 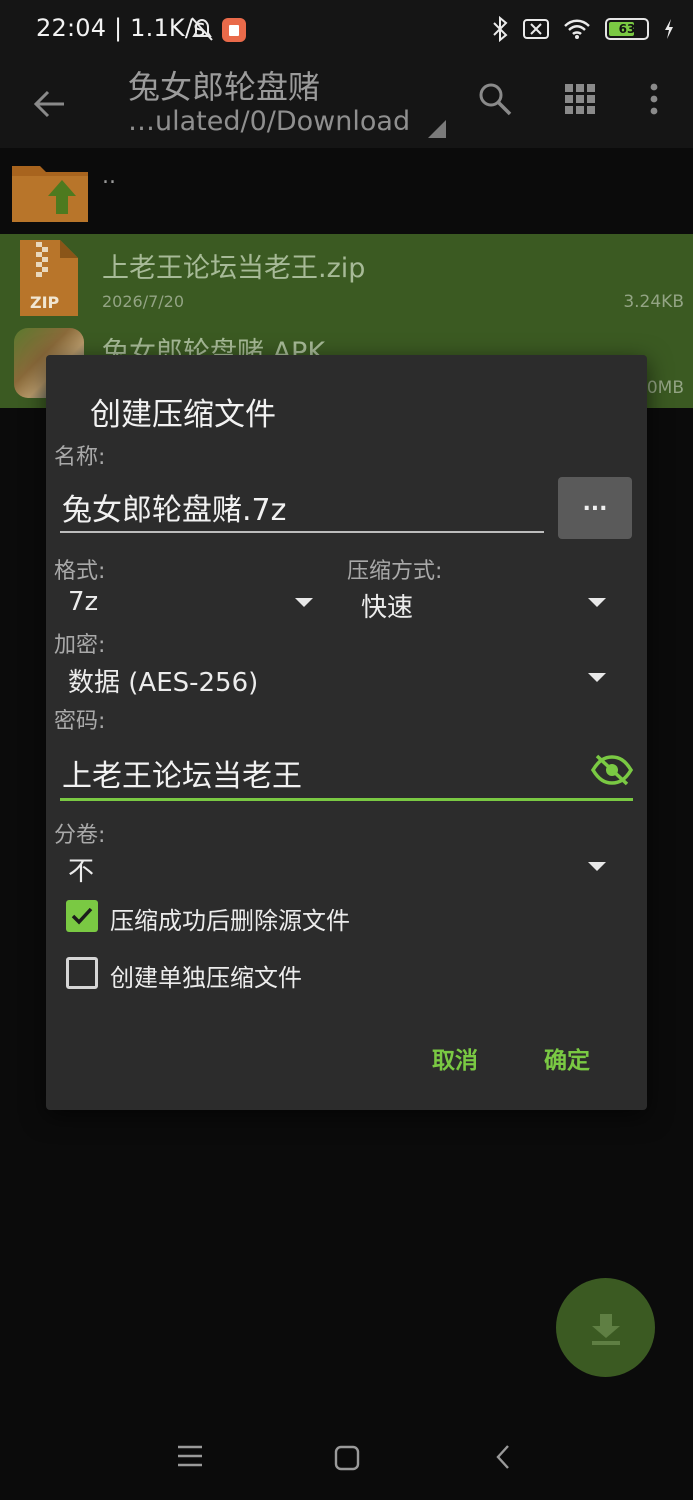 What do you see at coordinates (495, 99) in the screenshot?
I see `search-icon` at bounding box center [495, 99].